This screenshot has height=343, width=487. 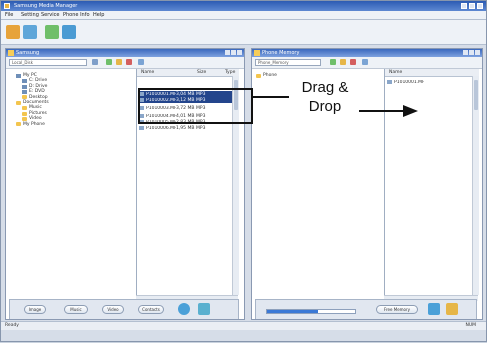 I want to click on minimize-button, so click(x=464, y=6).